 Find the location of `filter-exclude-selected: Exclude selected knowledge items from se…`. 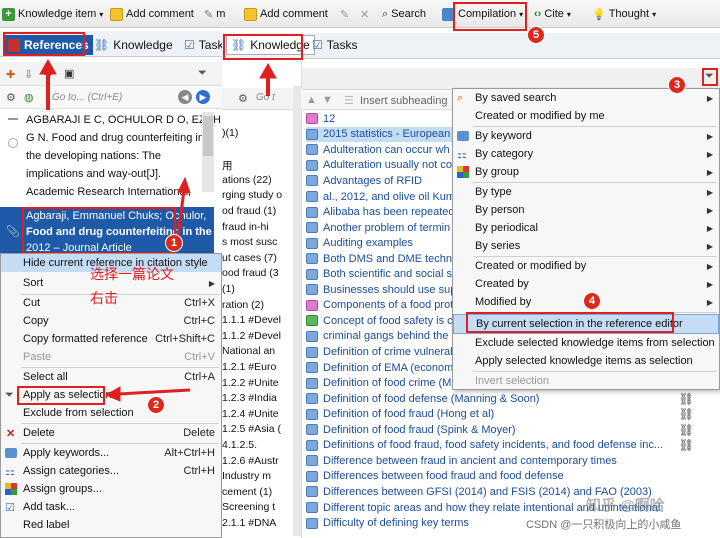

filter-exclude-selected: Exclude selected knowledge items from se… is located at coordinates (586, 343).